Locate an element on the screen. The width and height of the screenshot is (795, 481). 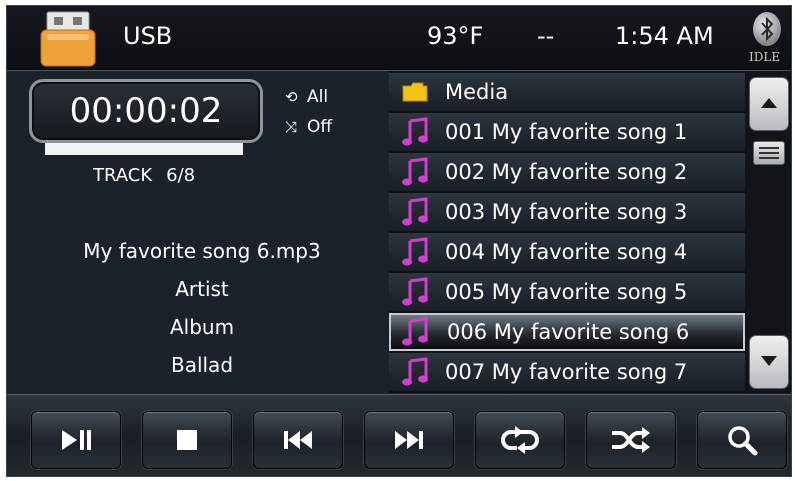
track-indicator: TRACK 6/8 is located at coordinates (151, 175).